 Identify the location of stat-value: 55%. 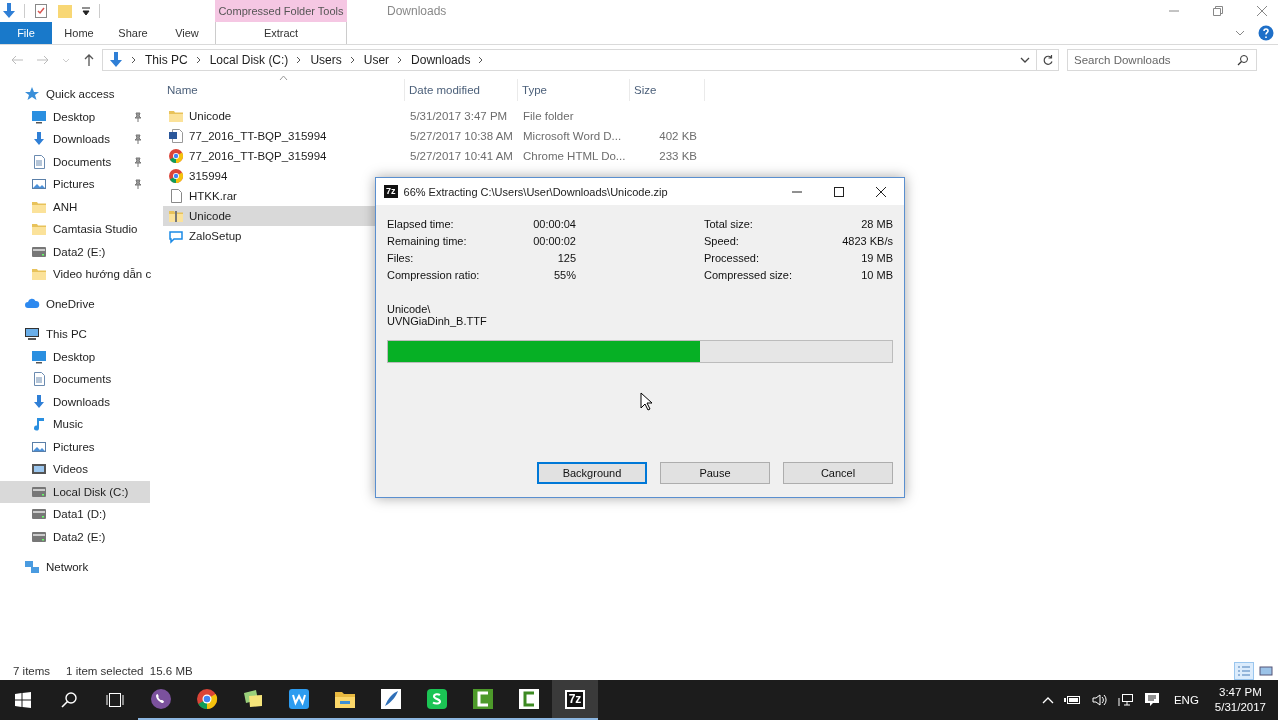
(564, 274).